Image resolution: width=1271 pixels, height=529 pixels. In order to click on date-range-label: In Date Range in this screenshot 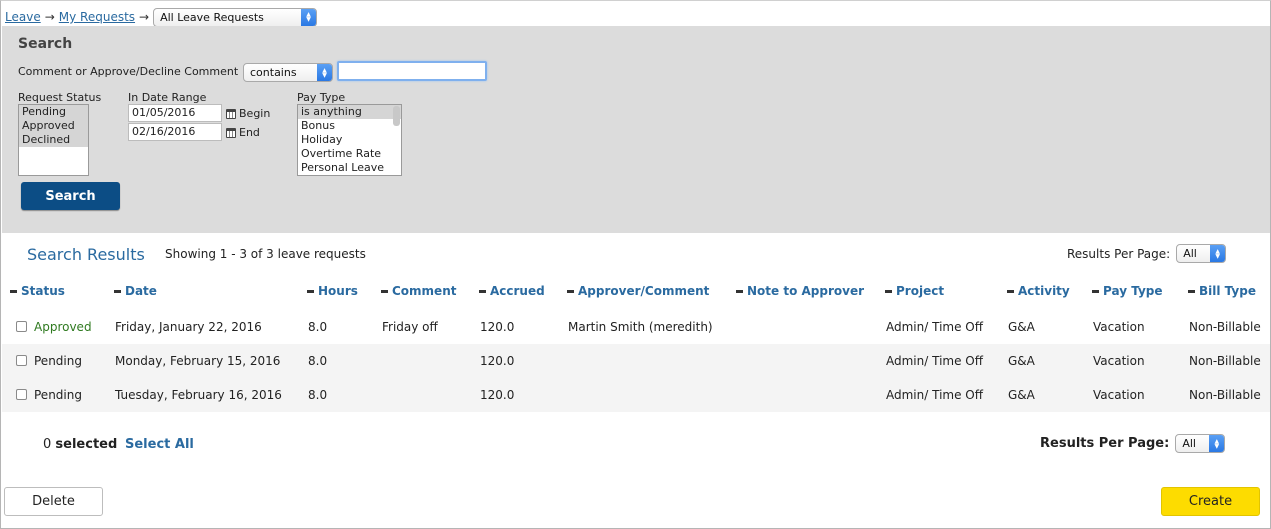, I will do `click(167, 97)`.